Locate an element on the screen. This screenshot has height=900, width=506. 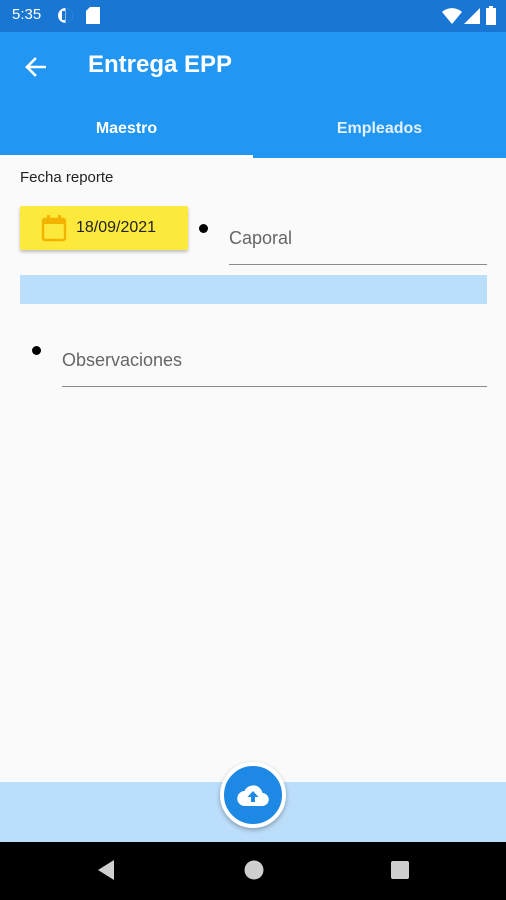
cloud-upload-icon is located at coordinates (253, 796).